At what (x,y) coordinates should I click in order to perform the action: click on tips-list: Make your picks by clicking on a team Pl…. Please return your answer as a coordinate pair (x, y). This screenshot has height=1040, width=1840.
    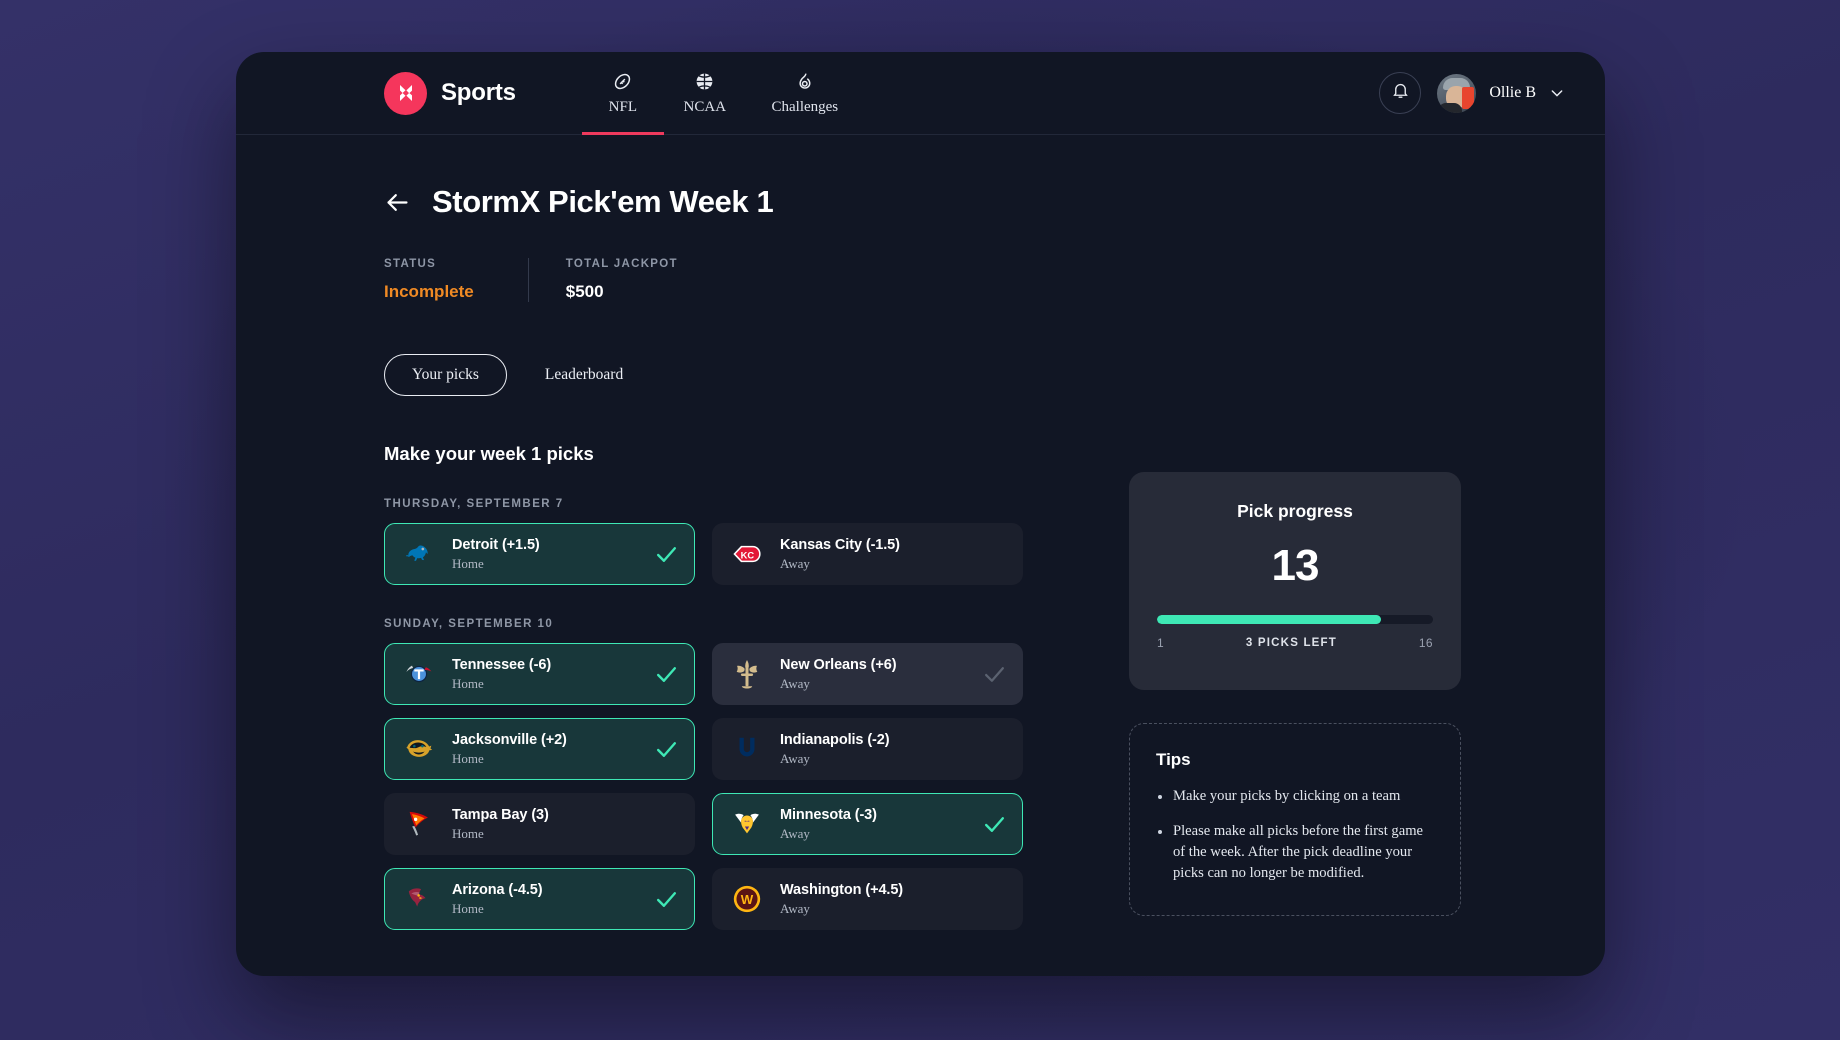
    Looking at the image, I should click on (1295, 835).